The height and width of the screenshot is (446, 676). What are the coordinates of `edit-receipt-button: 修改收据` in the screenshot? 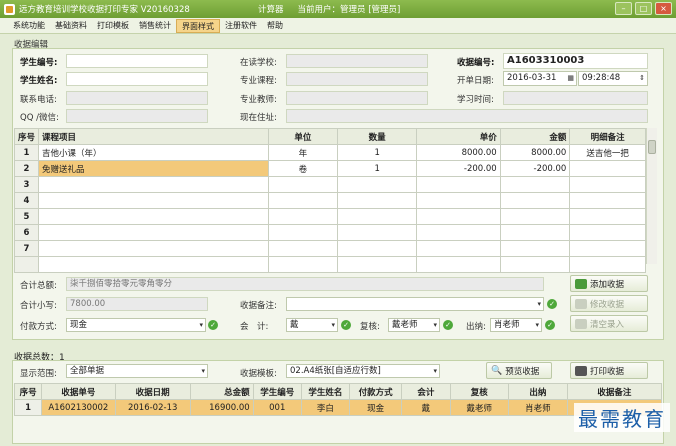 It's located at (609, 303).